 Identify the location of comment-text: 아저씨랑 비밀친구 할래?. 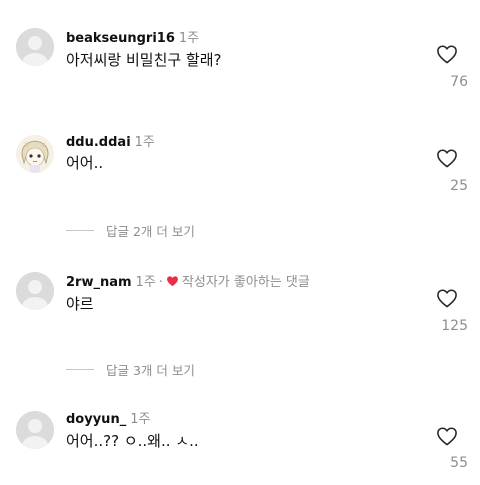
(144, 60).